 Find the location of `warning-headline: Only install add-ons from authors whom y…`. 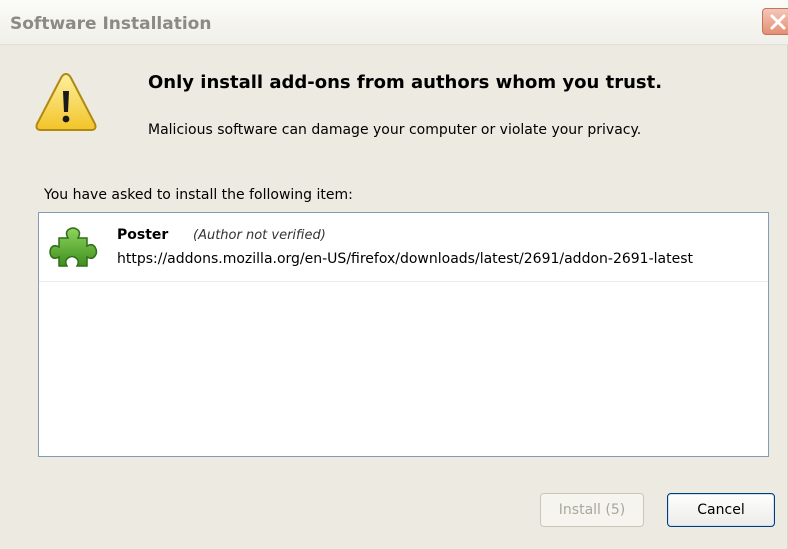

warning-headline: Only install add-ons from authors whom y… is located at coordinates (405, 82).